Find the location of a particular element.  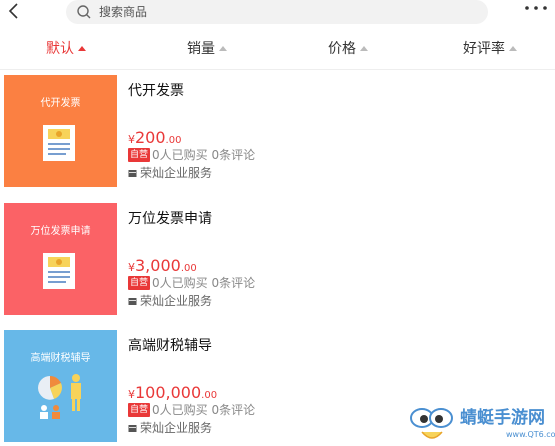

price-main: 3,000 is located at coordinates (158, 265).